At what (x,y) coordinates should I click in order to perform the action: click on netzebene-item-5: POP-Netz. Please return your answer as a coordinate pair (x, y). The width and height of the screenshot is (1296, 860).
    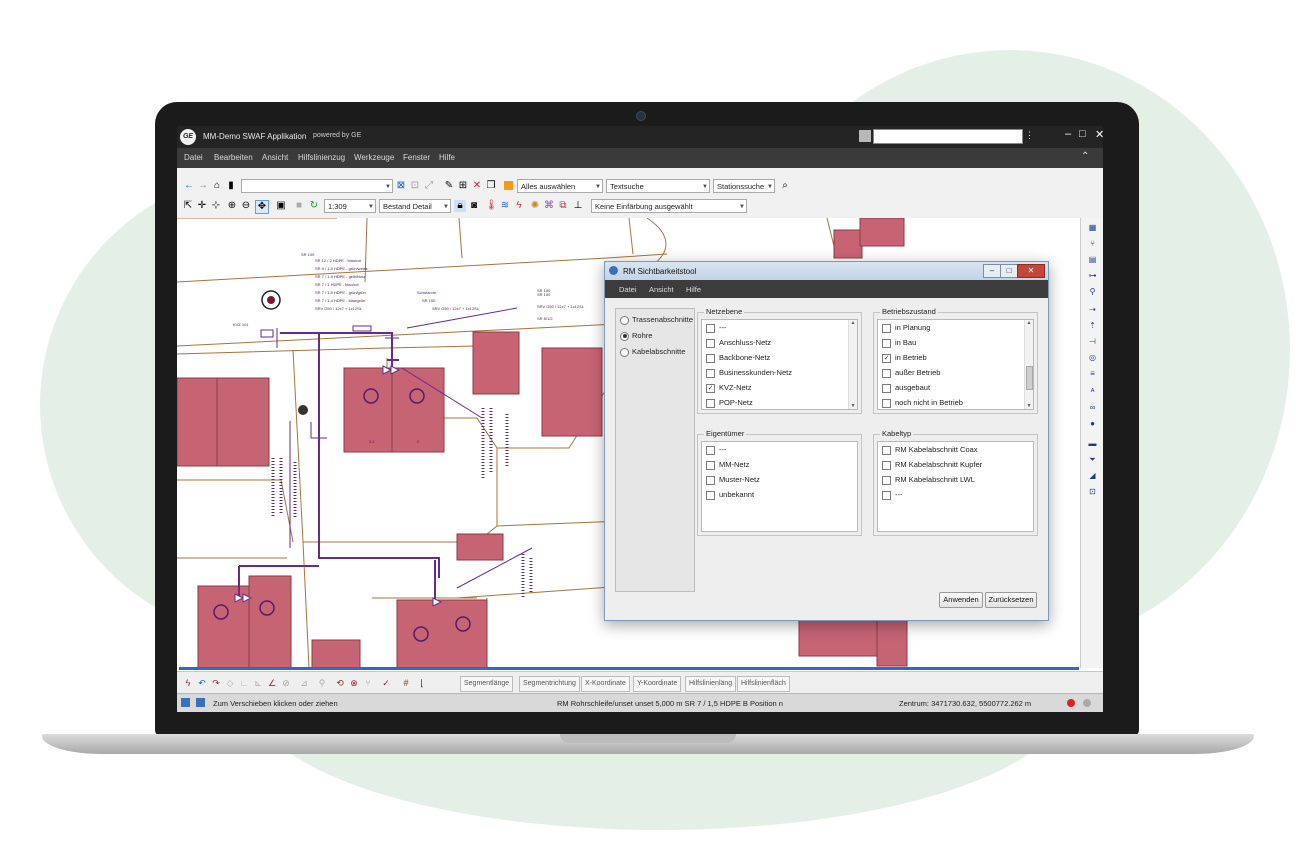
    Looking at the image, I should click on (729, 403).